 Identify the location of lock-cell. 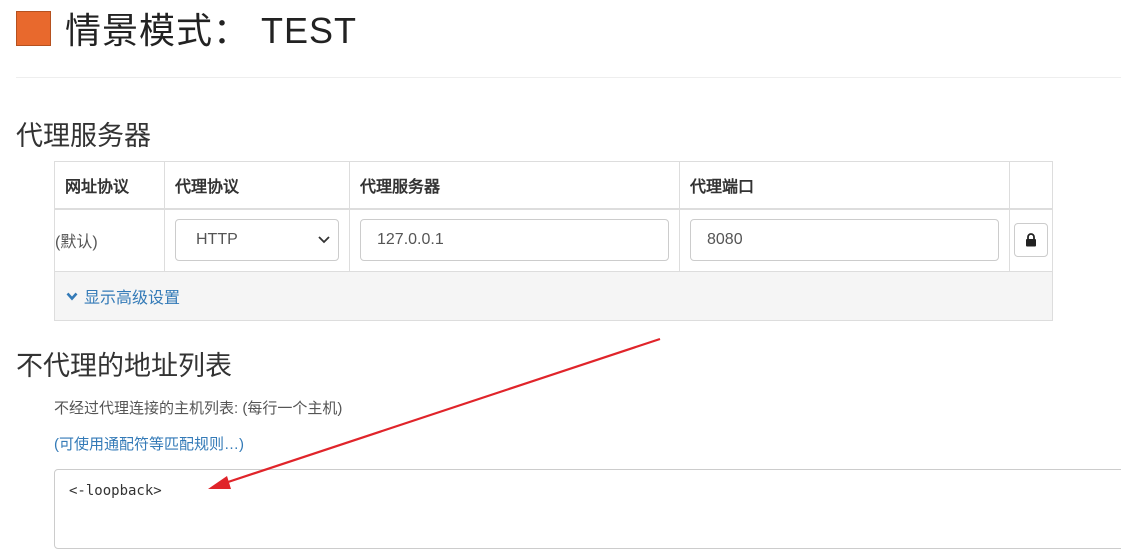
(1031, 240).